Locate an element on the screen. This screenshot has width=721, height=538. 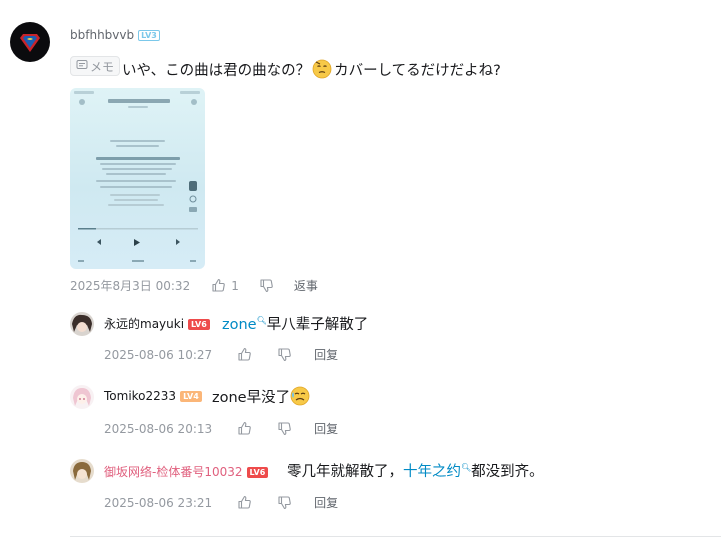
like-count: 1 is located at coordinates (235, 285).